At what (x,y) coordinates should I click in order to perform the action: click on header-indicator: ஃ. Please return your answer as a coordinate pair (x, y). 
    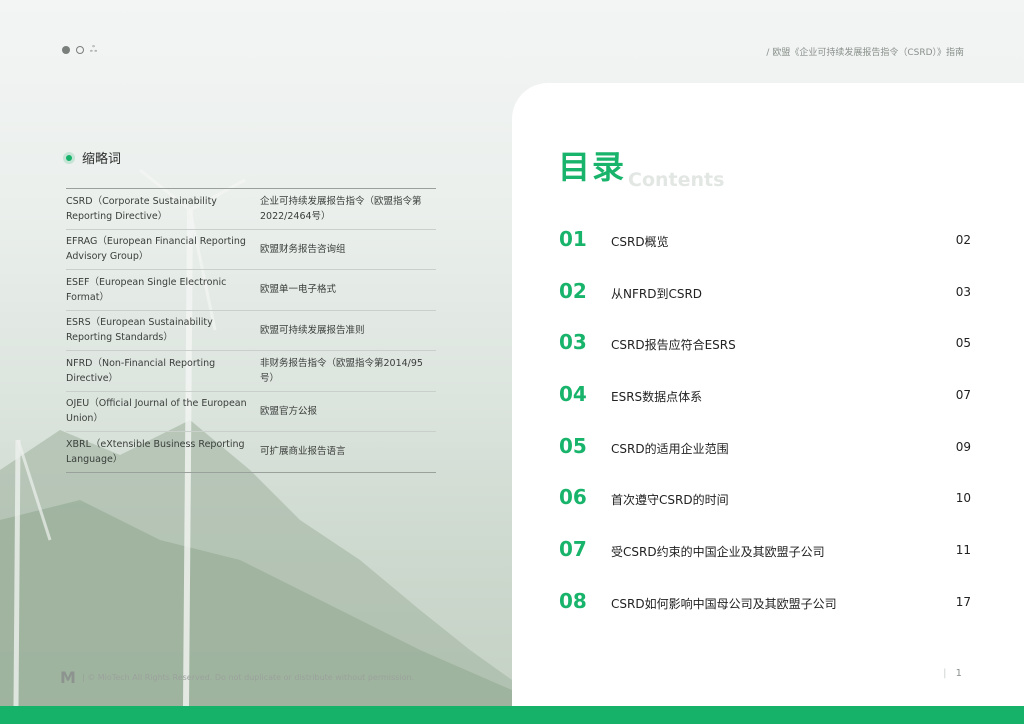
    Looking at the image, I should click on (80, 50).